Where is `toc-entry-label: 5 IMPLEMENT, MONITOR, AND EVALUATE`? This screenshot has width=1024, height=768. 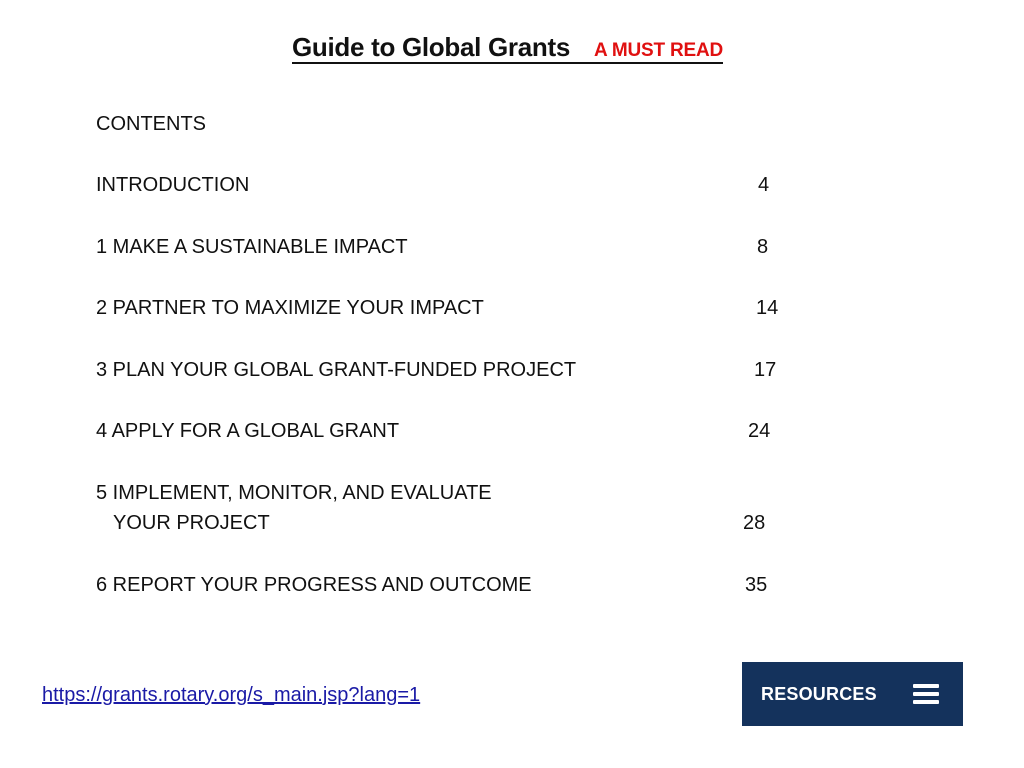 toc-entry-label: 5 IMPLEMENT, MONITOR, AND EVALUATE is located at coordinates (294, 493).